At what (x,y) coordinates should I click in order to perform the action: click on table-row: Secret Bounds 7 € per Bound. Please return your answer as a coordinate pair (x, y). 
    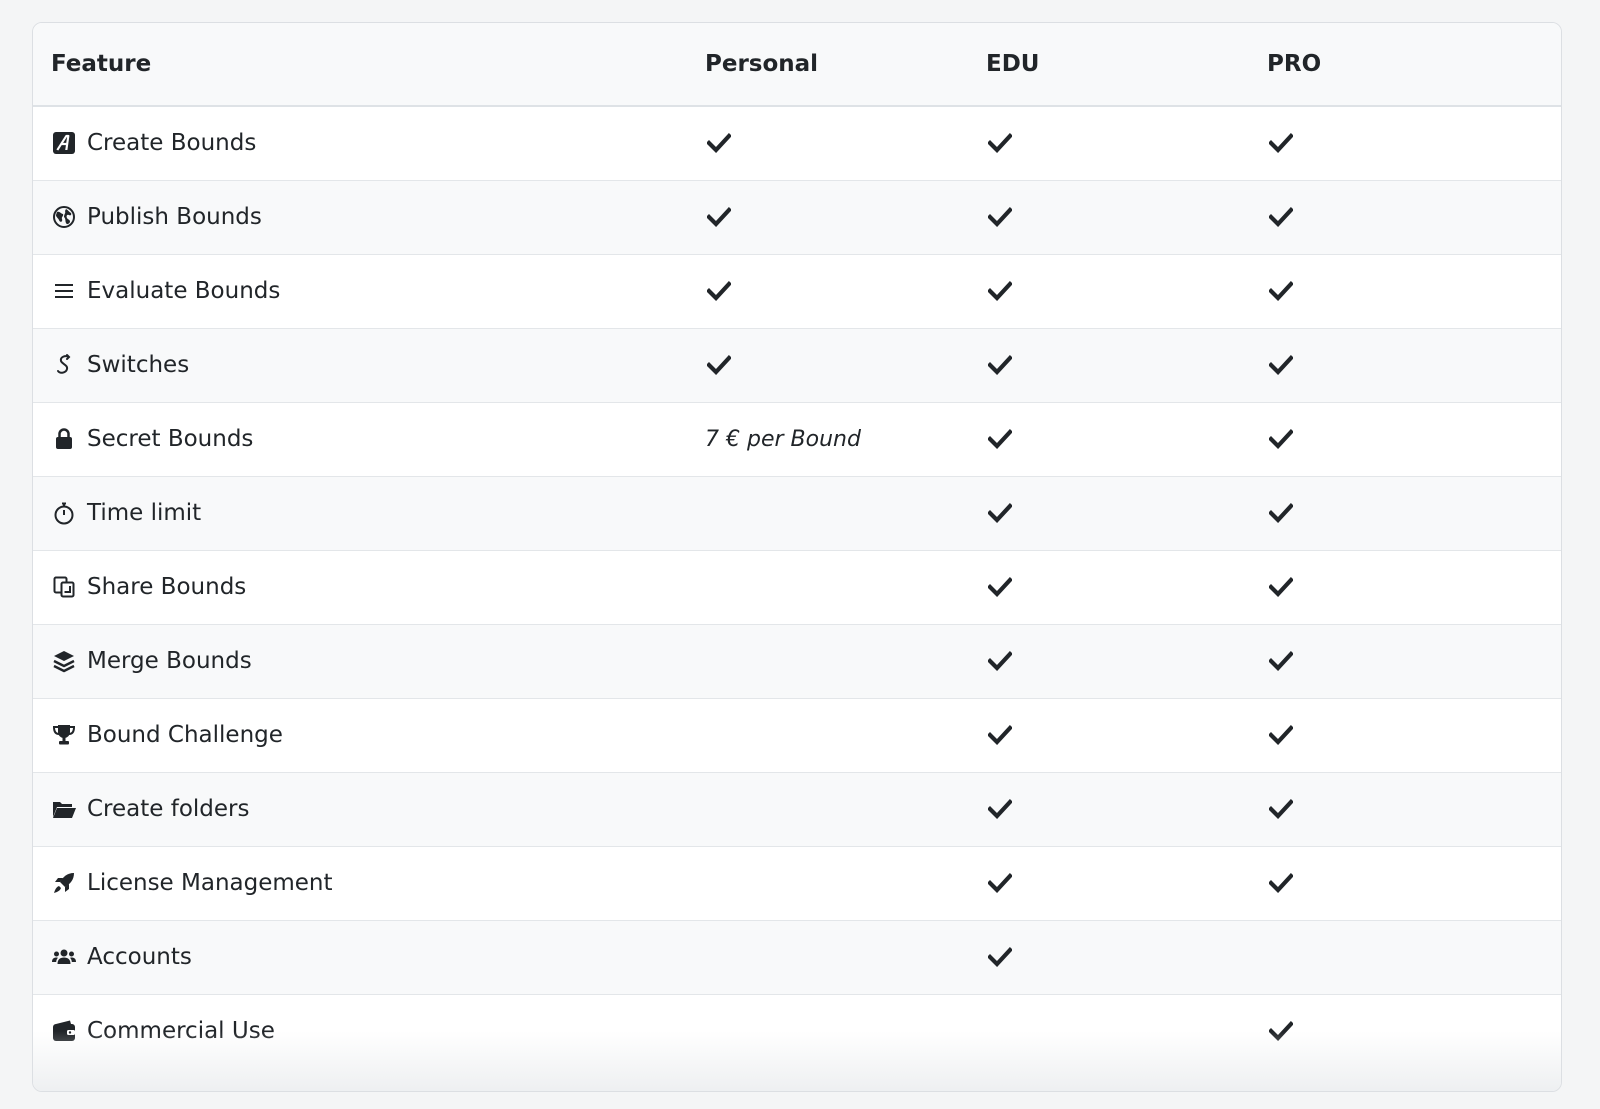
    Looking at the image, I should click on (797, 438).